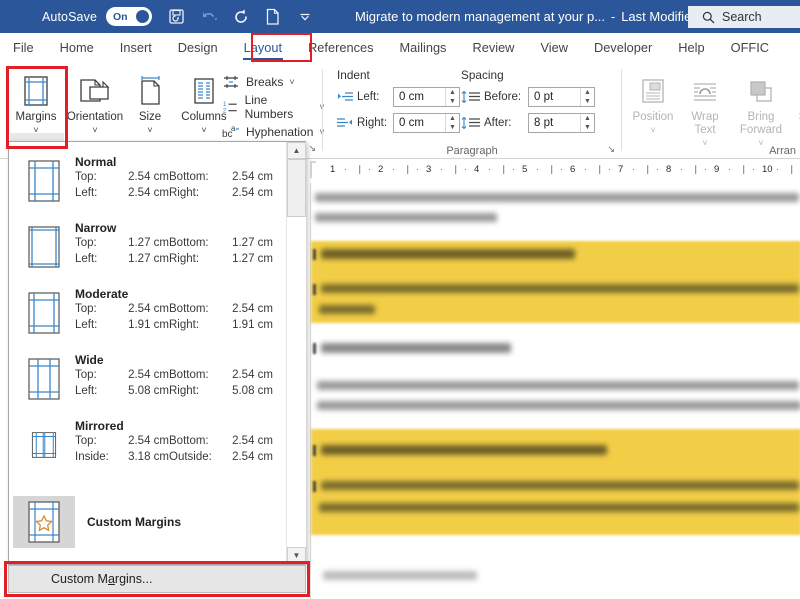 The image size is (800, 599). I want to click on indent-right-stepper: ▲ ▼, so click(452, 123).